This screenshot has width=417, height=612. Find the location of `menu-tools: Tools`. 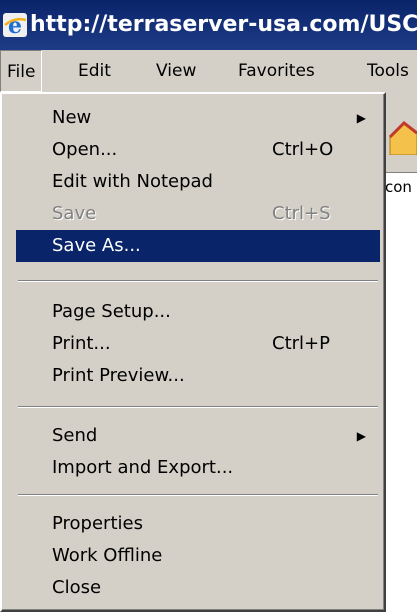

menu-tools: Tools is located at coordinates (388, 71).